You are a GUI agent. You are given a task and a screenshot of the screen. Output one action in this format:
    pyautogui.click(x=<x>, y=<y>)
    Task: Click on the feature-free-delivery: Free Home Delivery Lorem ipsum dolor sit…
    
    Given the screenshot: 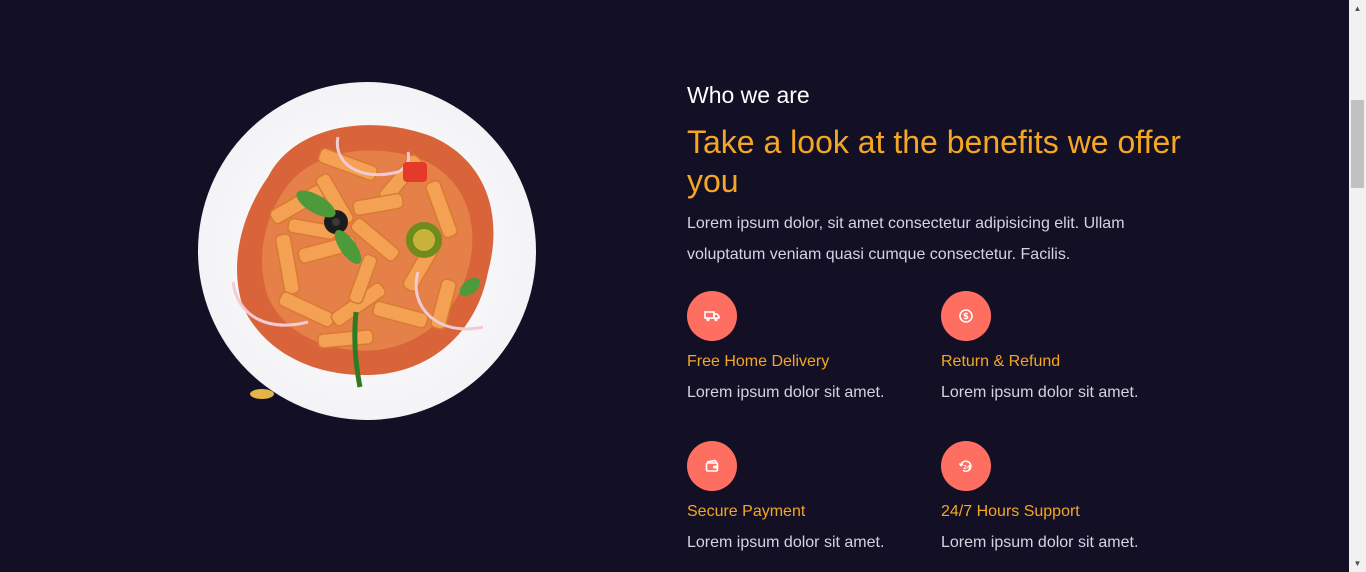 What is the action you would take?
    pyautogui.click(x=802, y=347)
    